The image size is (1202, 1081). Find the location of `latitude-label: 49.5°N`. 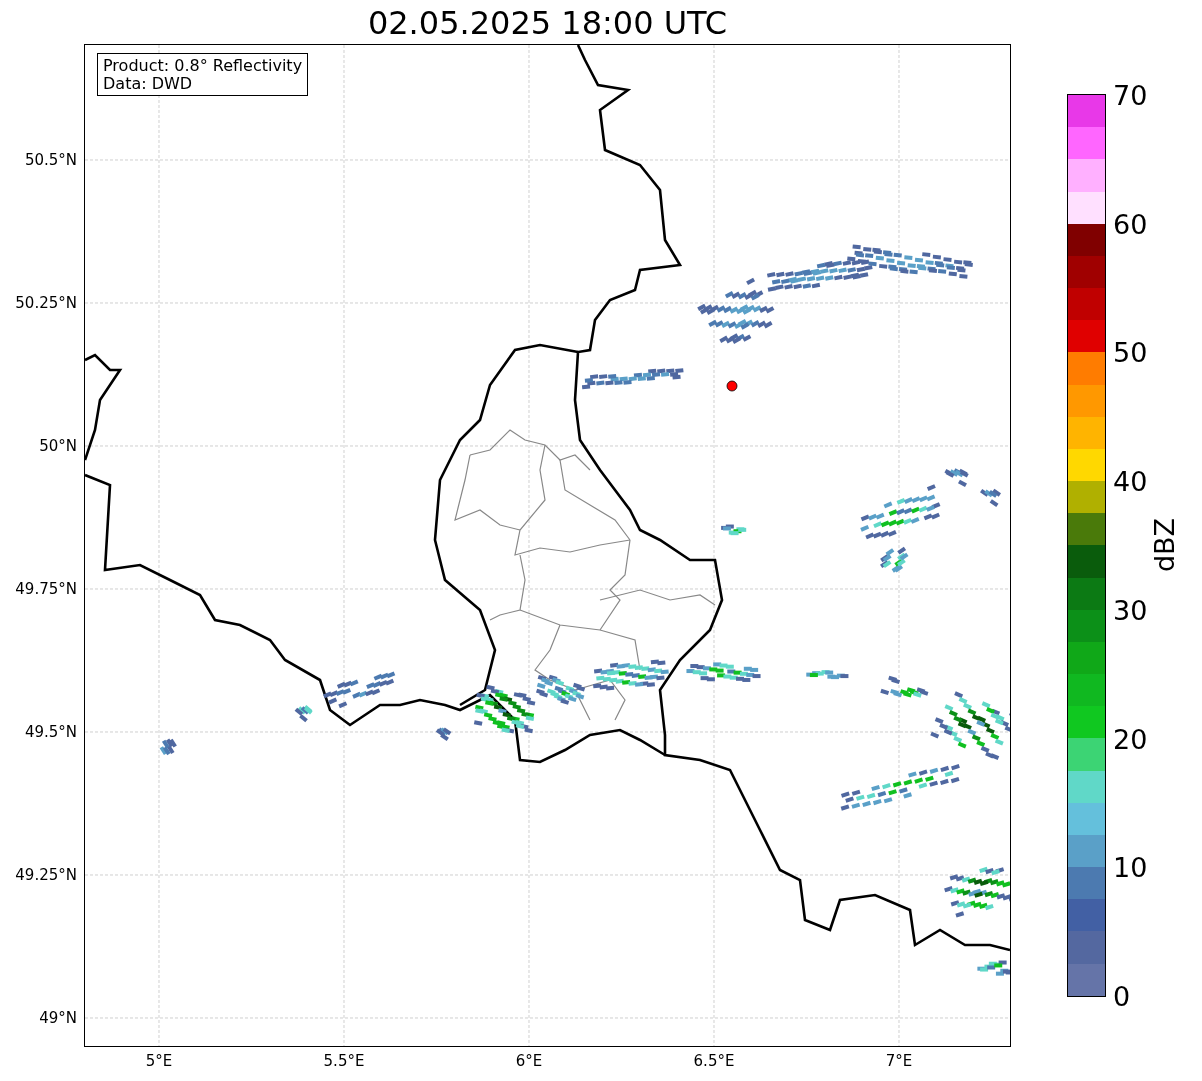

latitude-label: 49.5°N is located at coordinates (50, 731).